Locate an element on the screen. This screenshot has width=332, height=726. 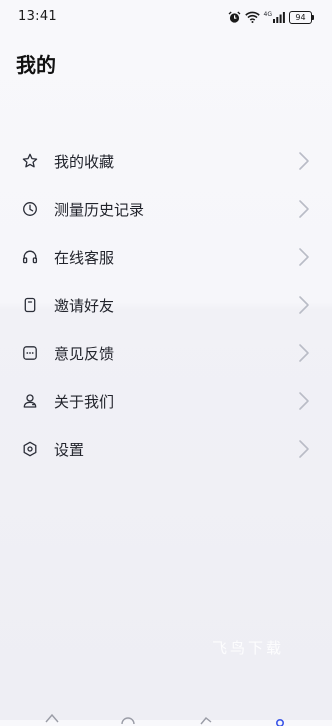
menu-item-label: 我的收藏 is located at coordinates (84, 161).